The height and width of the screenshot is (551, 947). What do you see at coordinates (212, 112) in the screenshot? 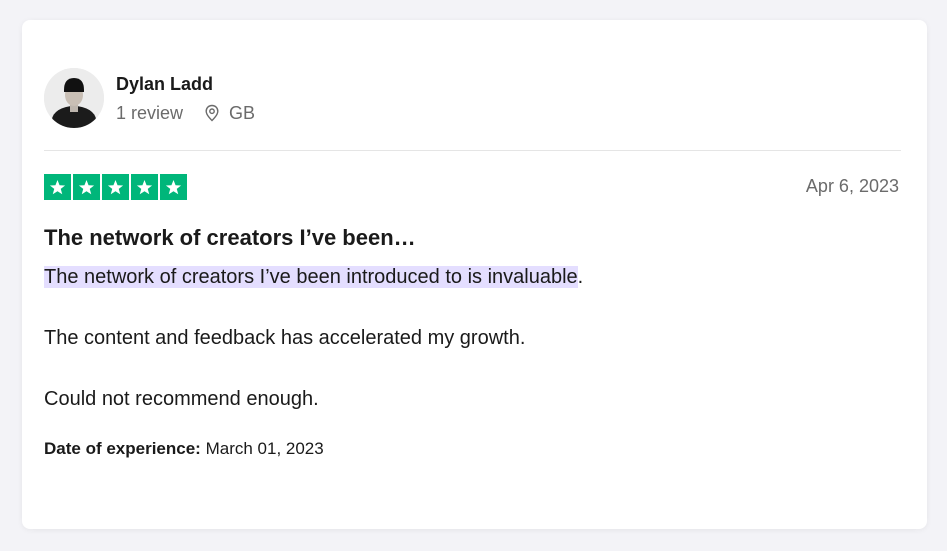
I see `location-pin-icon` at bounding box center [212, 112].